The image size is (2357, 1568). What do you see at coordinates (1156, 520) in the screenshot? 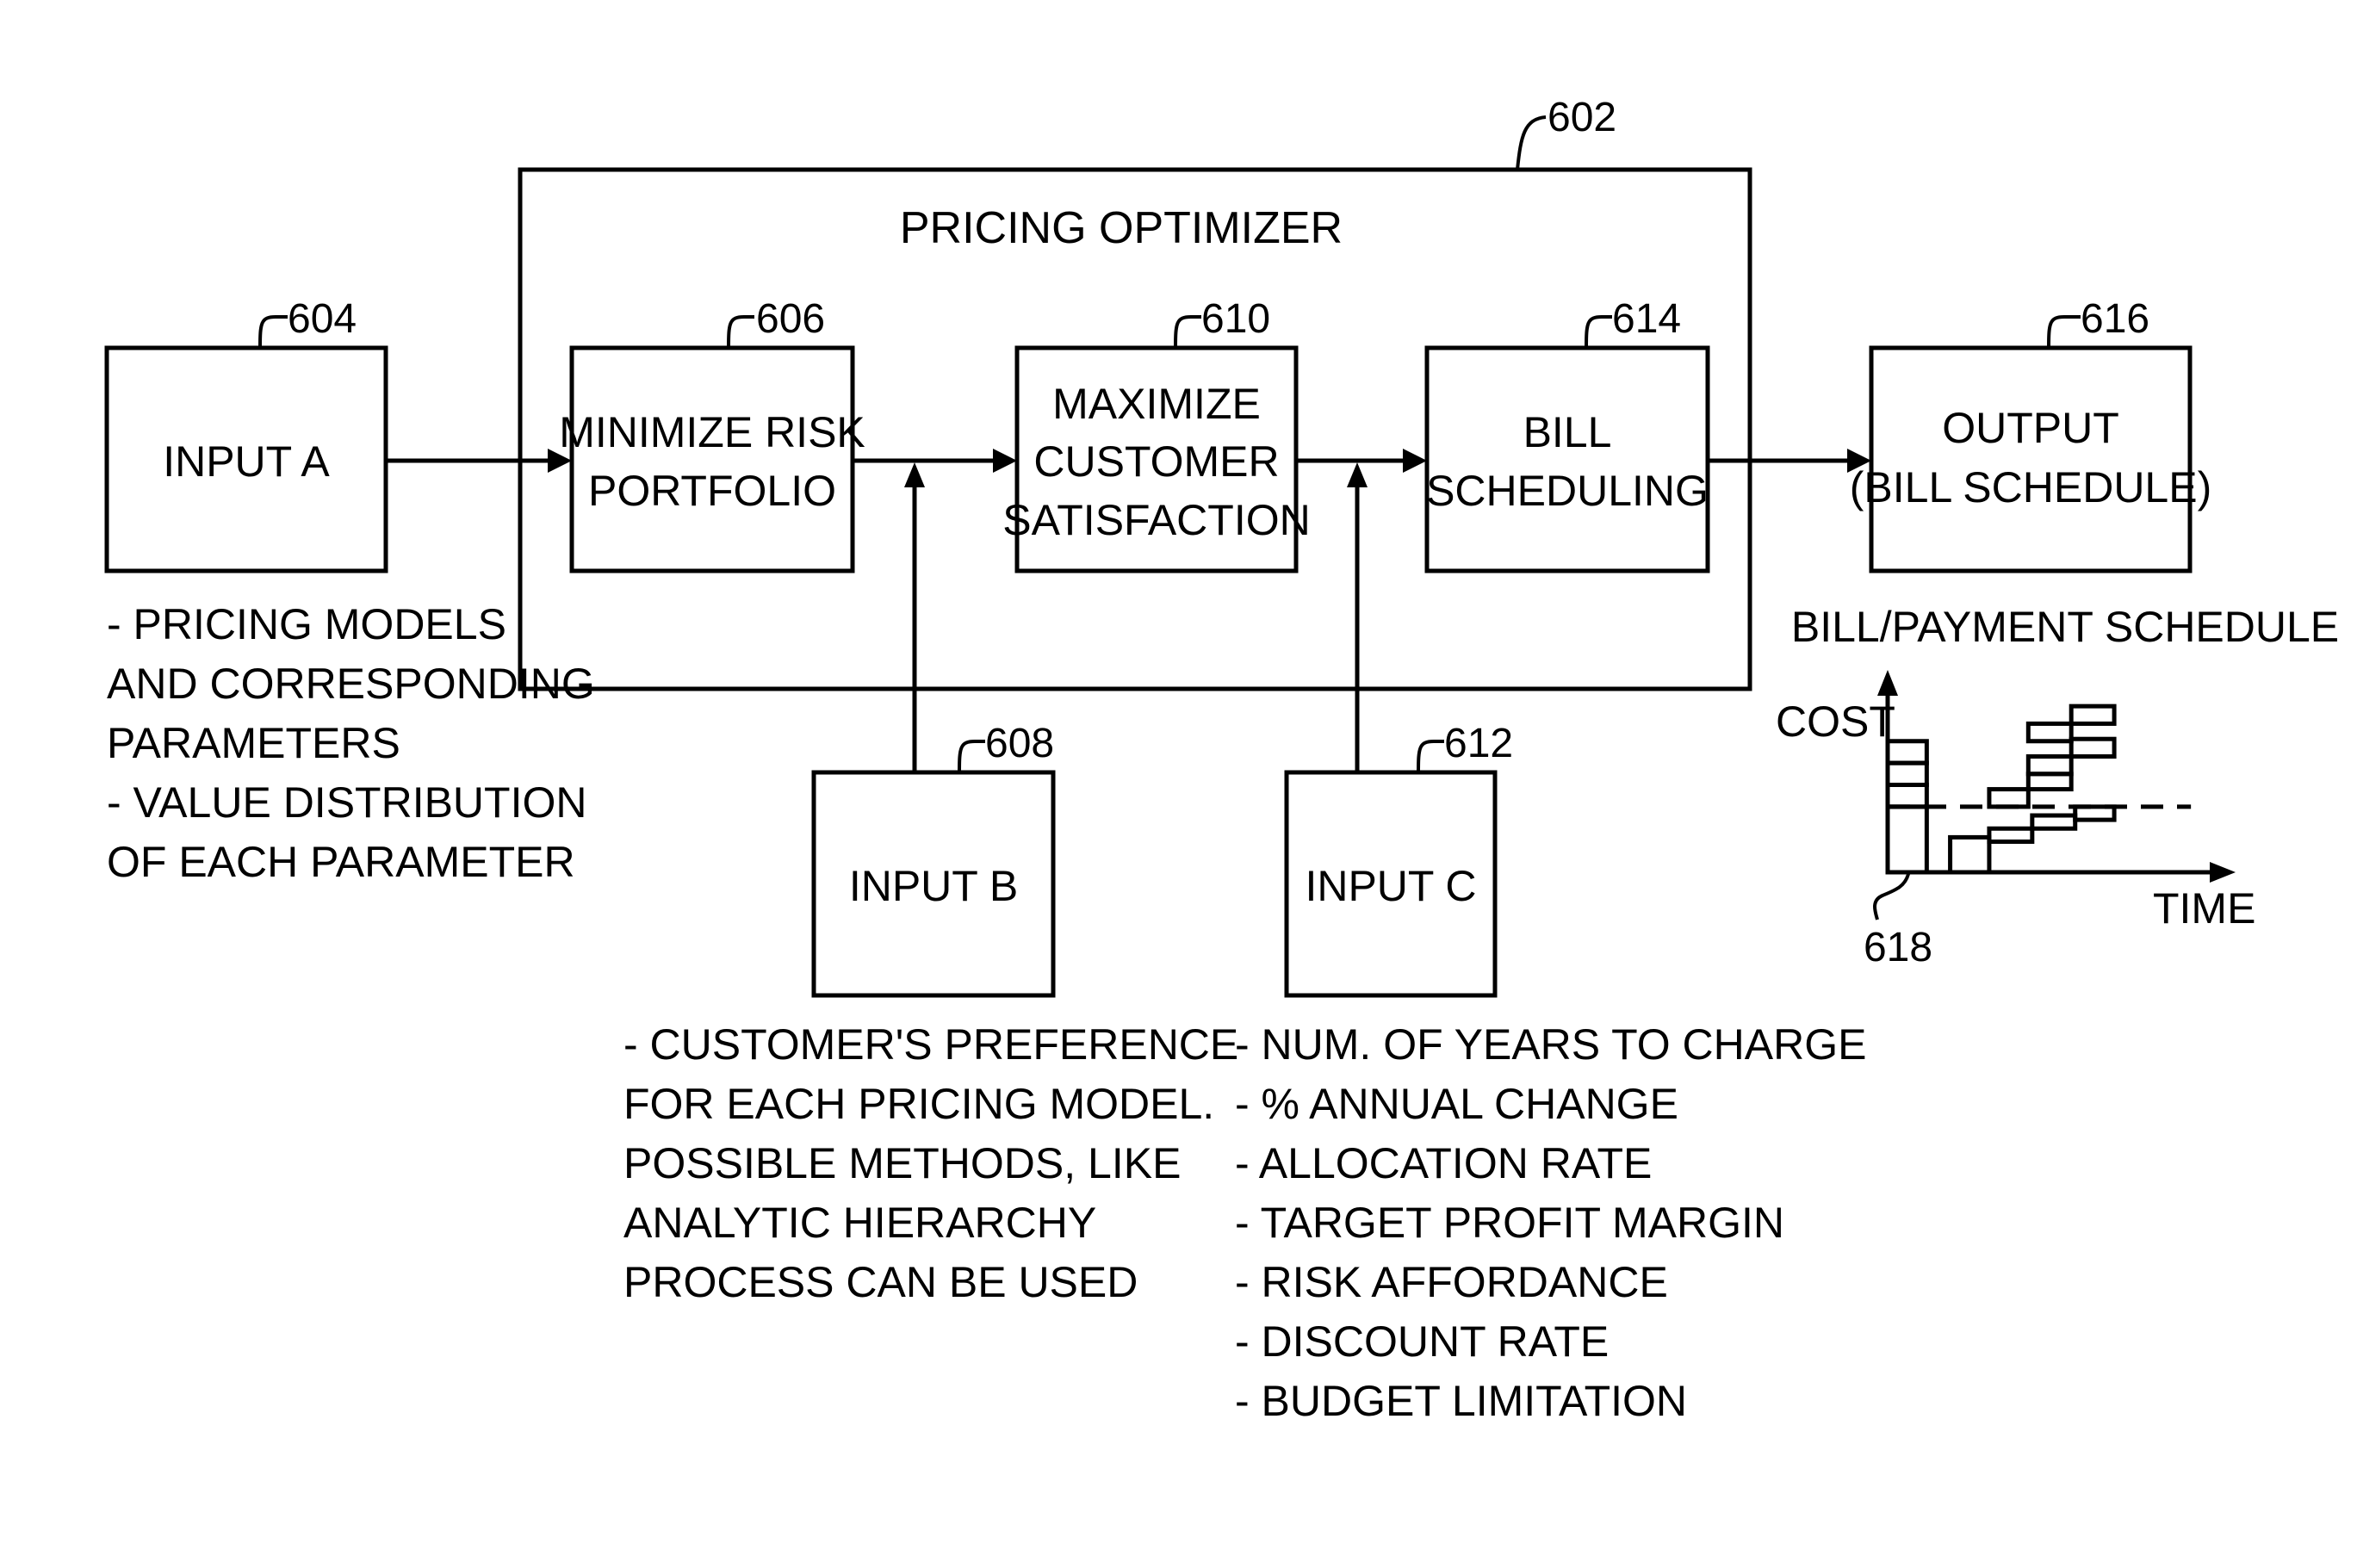
I see `maximize-satisfaction-label-line-3: SATISFACTION` at bounding box center [1156, 520].